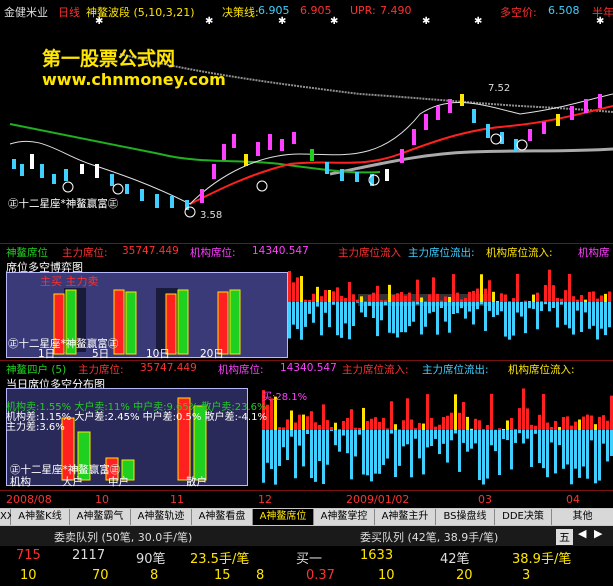 This screenshot has height=586, width=613. I want to click on next-icon: ▶, so click(598, 533).